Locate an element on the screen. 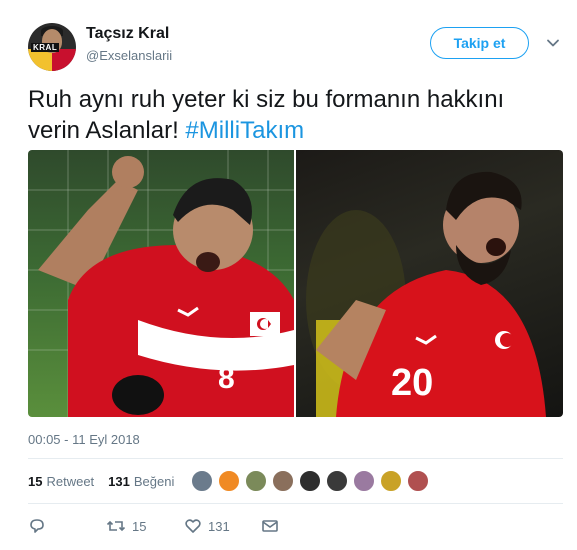 The height and width of the screenshot is (550, 577). direct-message-button is located at coordinates (273, 526).